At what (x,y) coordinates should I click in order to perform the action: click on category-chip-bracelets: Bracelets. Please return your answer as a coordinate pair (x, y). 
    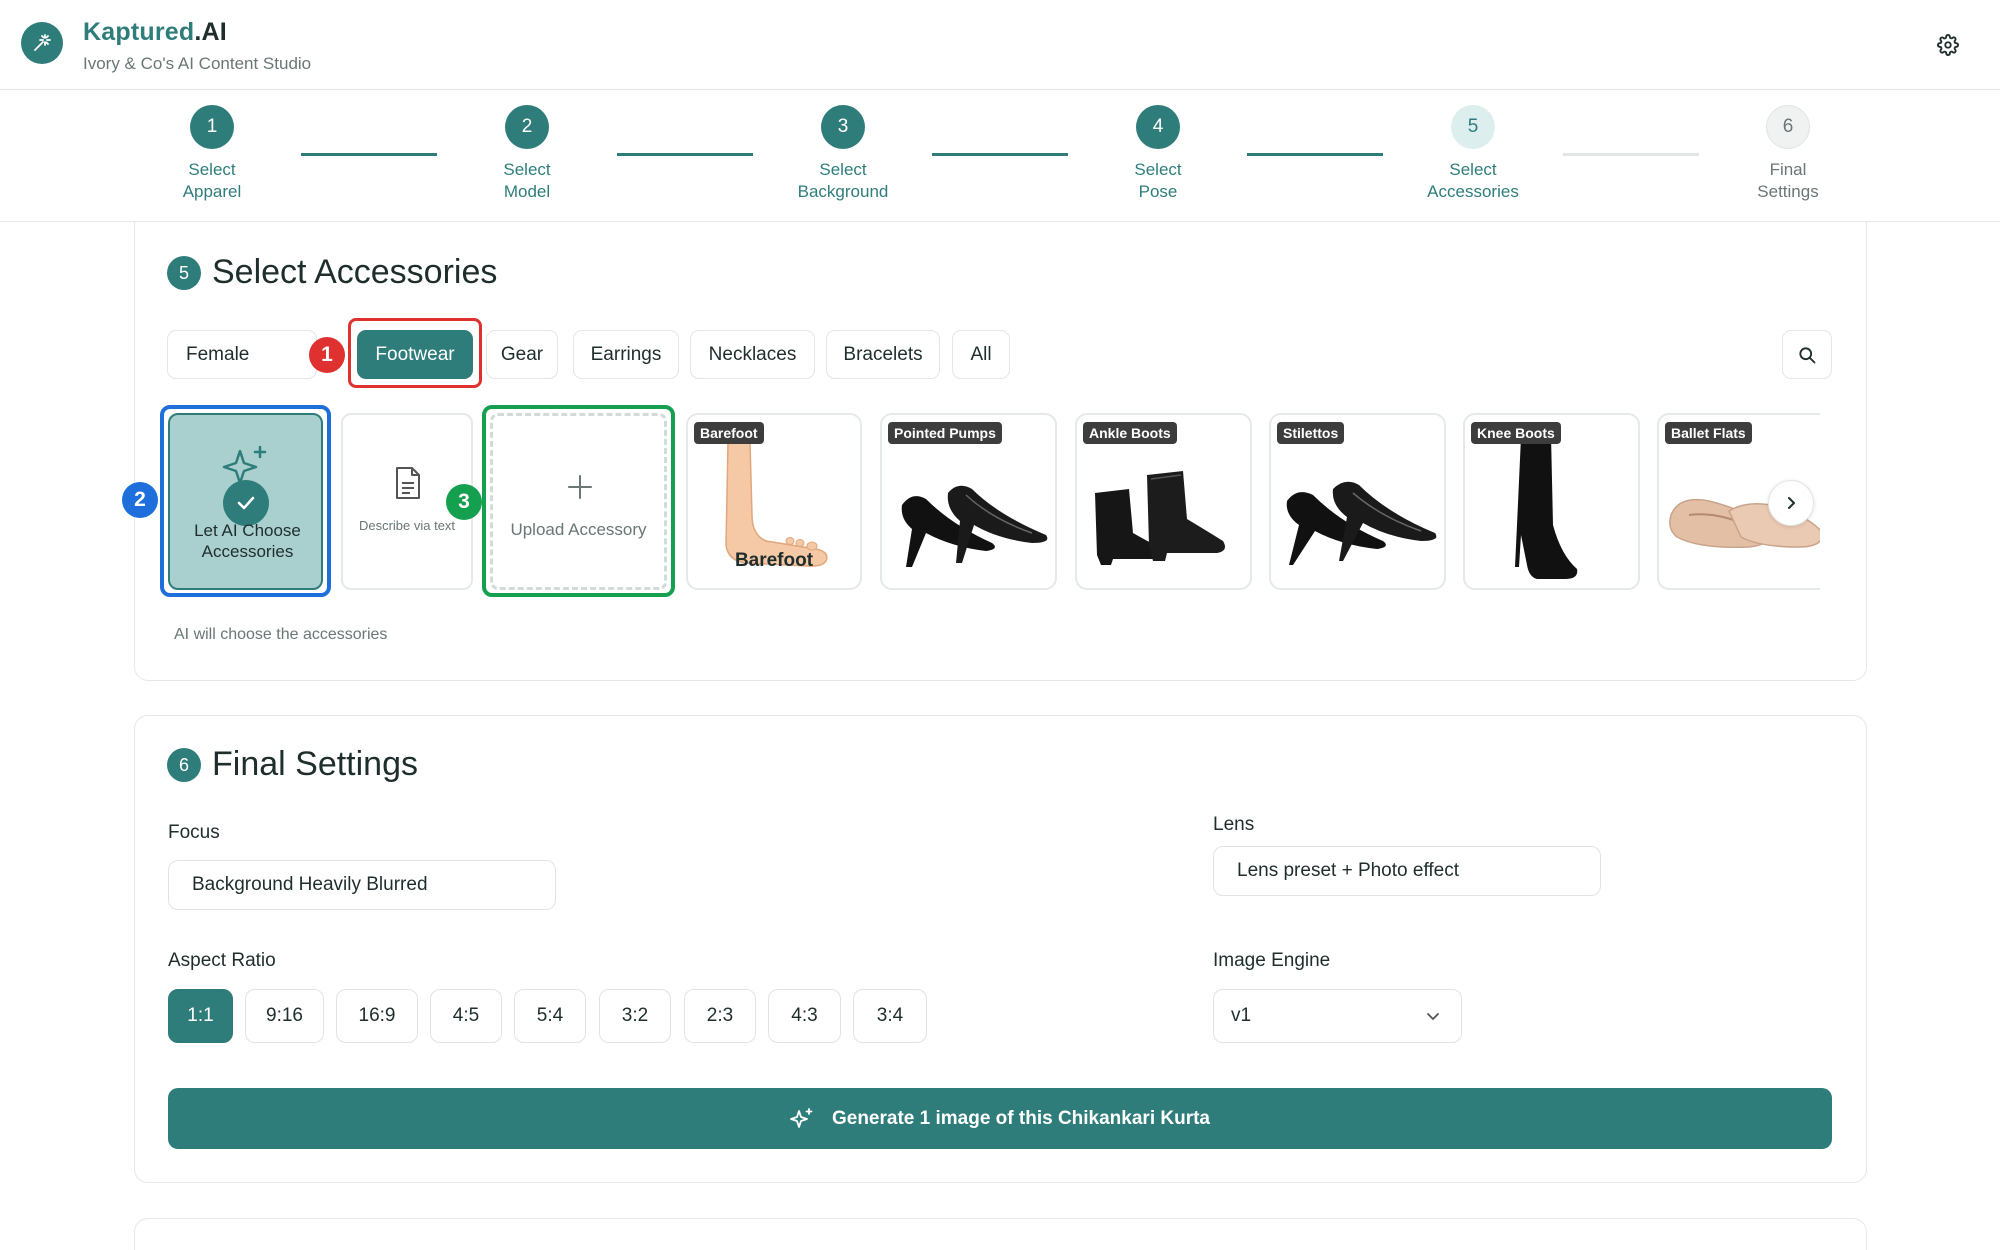
    Looking at the image, I should click on (883, 354).